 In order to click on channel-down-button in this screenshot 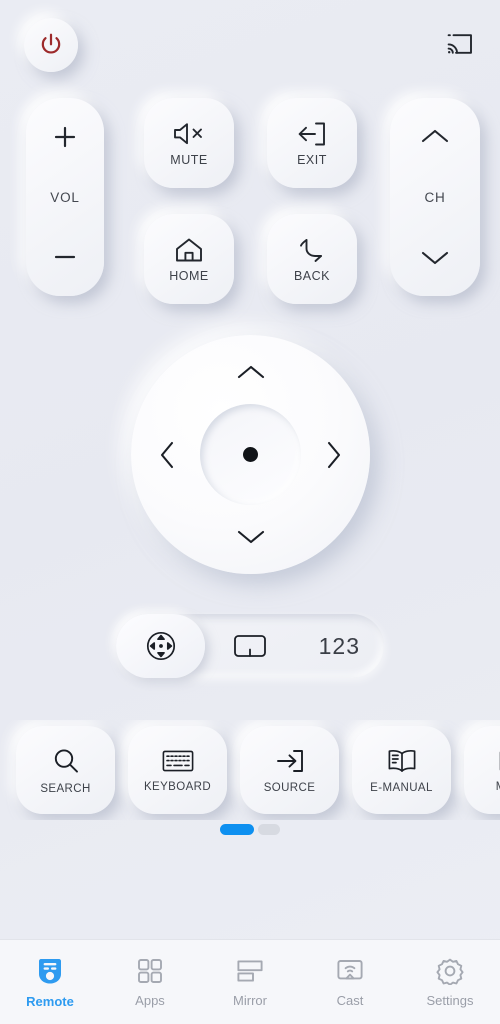, I will do `click(435, 257)`.